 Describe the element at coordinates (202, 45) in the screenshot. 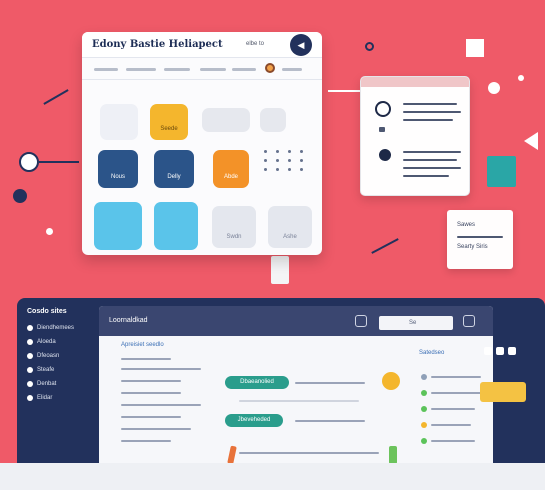

I see `window-header: Edony Bastie Heliapect elbe to ◀` at that location.